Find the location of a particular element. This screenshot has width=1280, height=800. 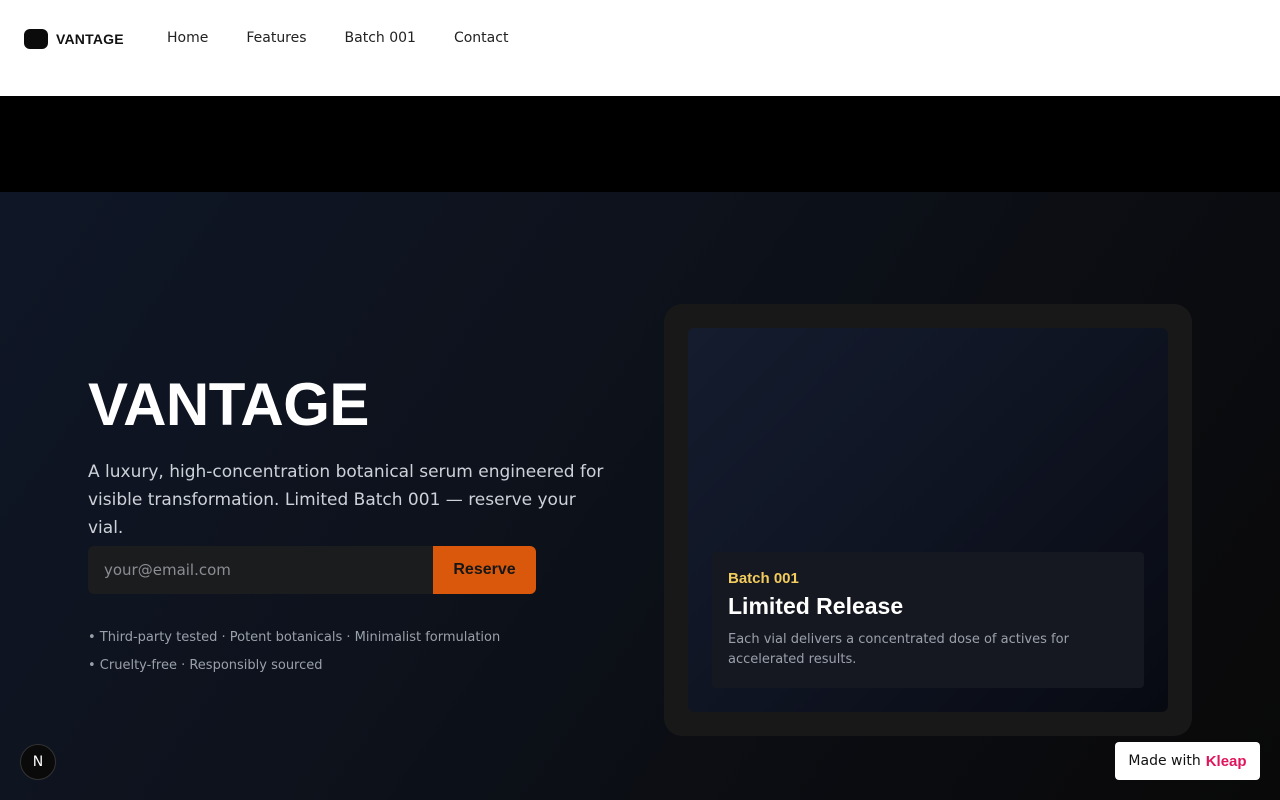

nav-link-features: Features is located at coordinates (276, 38).